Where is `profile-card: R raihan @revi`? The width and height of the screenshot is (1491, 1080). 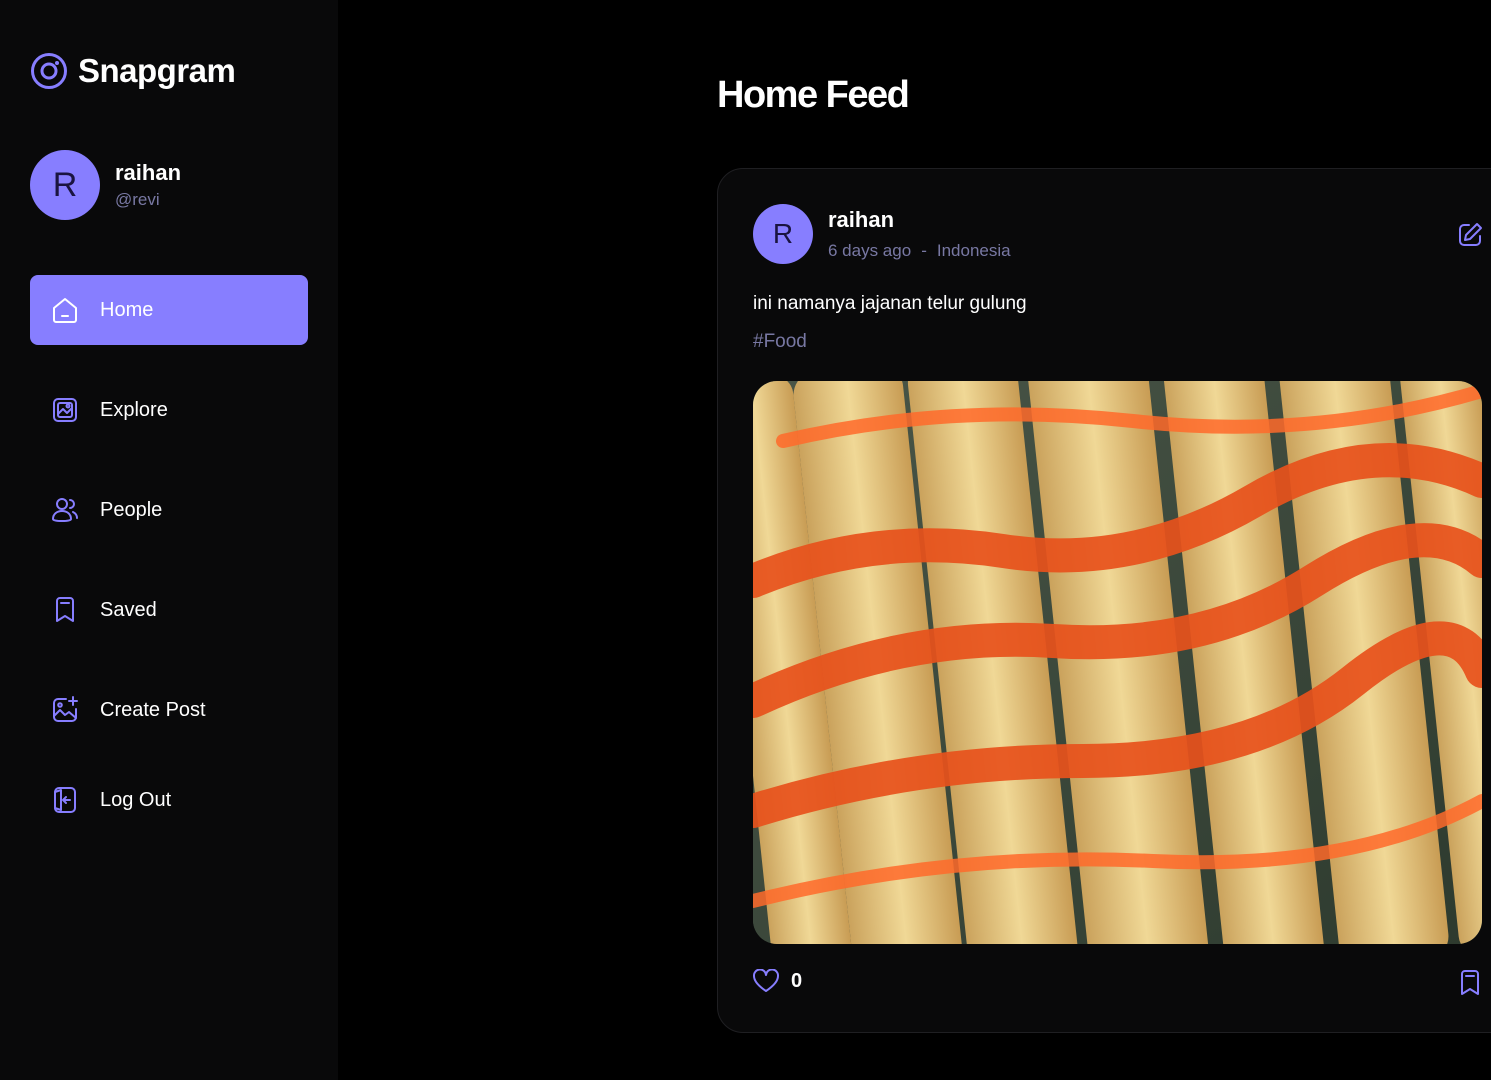
profile-card: R raihan @revi is located at coordinates (105, 185).